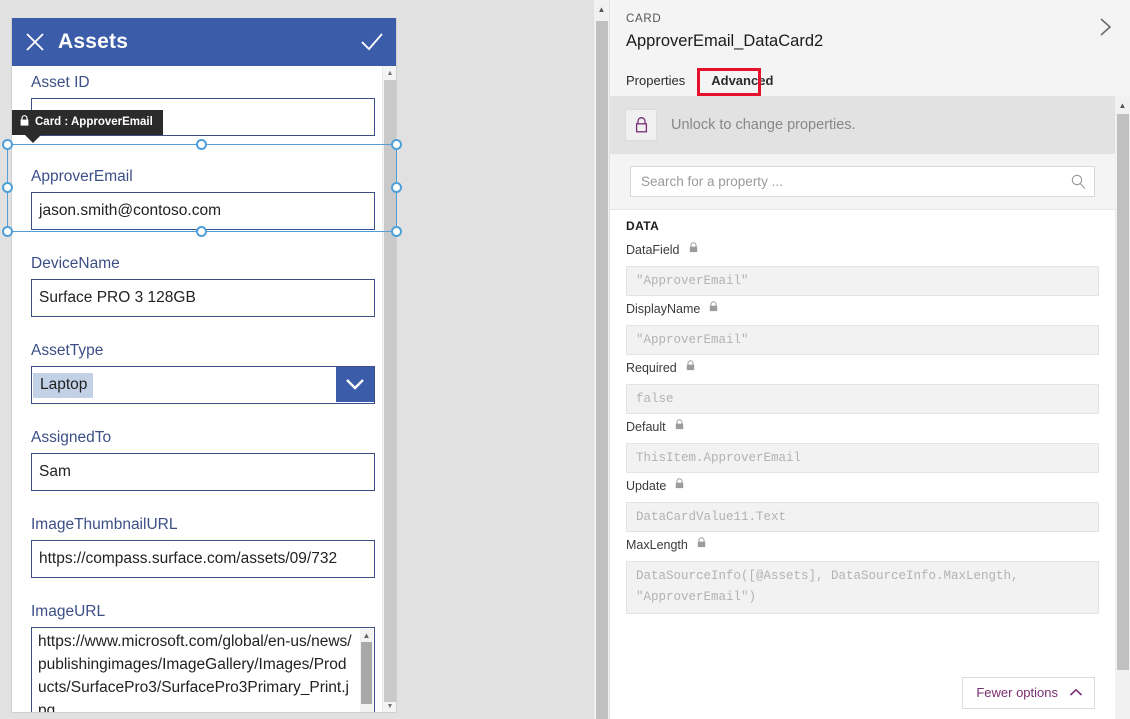 This screenshot has width=1130, height=719. I want to click on panel-tabs: Properties Advanced, so click(706, 81).